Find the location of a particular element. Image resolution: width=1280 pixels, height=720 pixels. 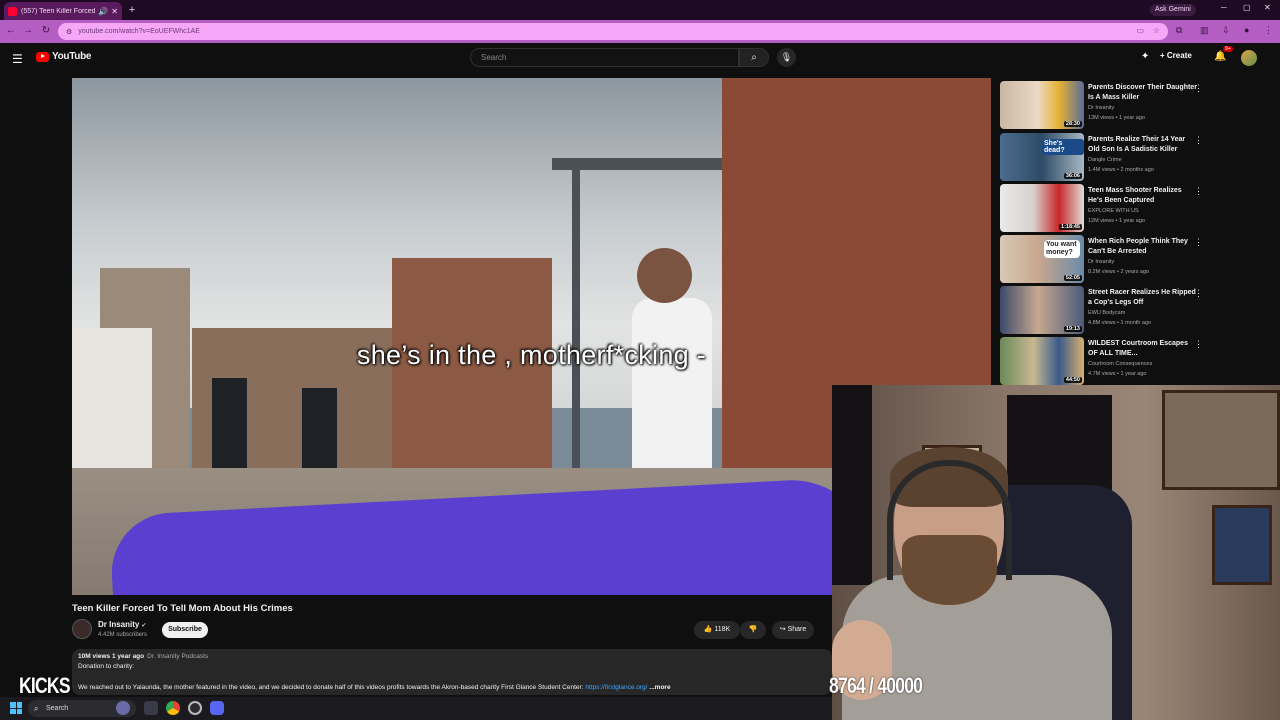

voice-search-button: 🎙 is located at coordinates (786, 57).